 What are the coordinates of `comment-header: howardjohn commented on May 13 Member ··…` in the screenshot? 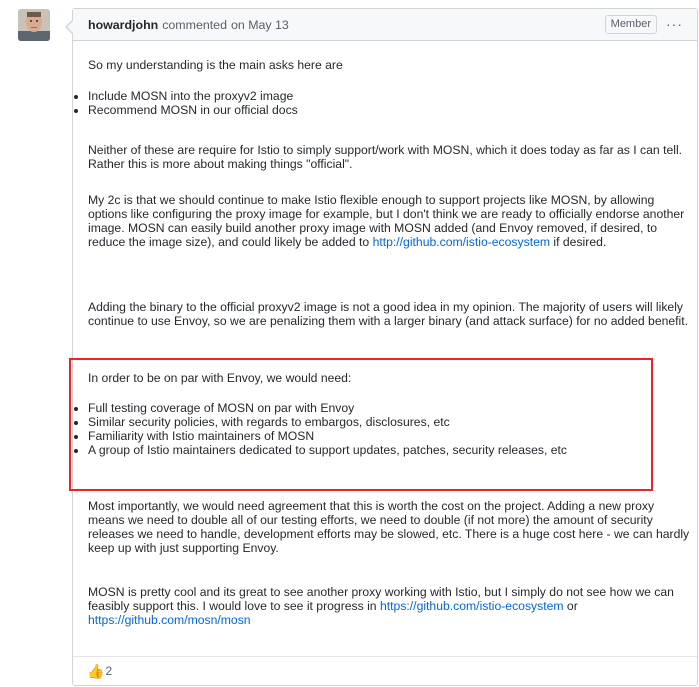 It's located at (385, 25).